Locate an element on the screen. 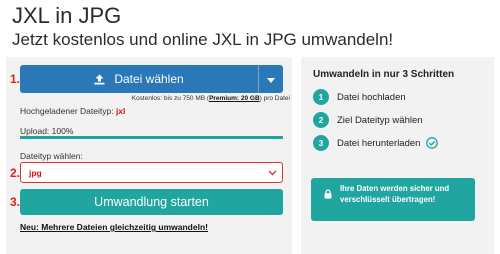  page-title: JXL in JPG is located at coordinates (67, 15).